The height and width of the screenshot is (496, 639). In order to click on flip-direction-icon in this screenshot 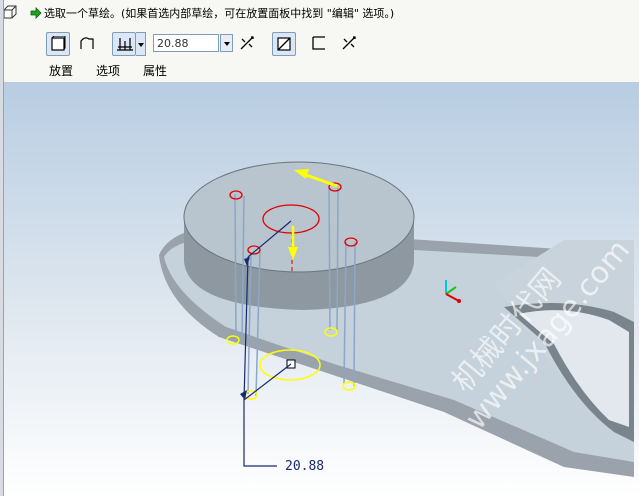, I will do `click(247, 43)`.